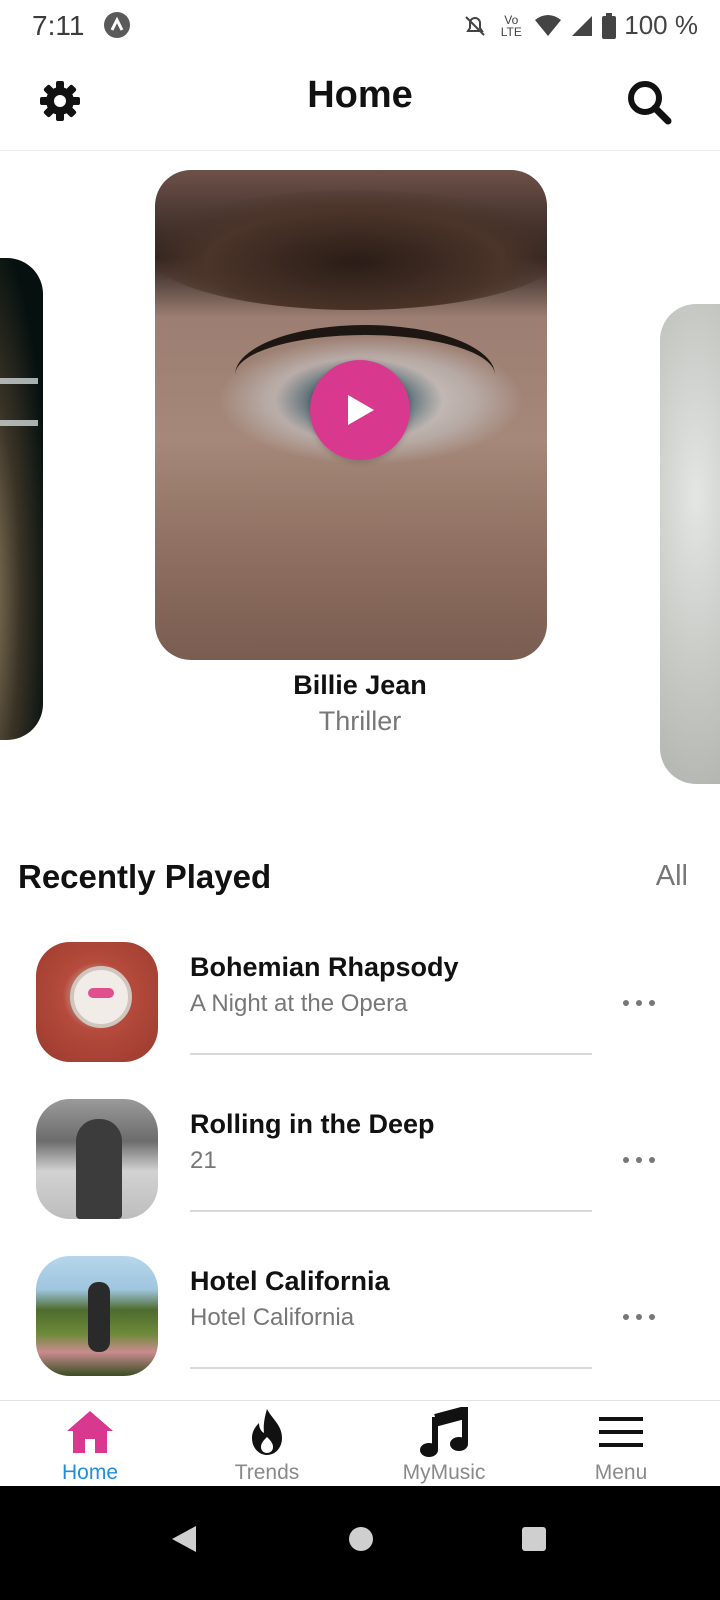 This screenshot has height=1600, width=720. What do you see at coordinates (90, 1432) in the screenshot?
I see `home-icon` at bounding box center [90, 1432].